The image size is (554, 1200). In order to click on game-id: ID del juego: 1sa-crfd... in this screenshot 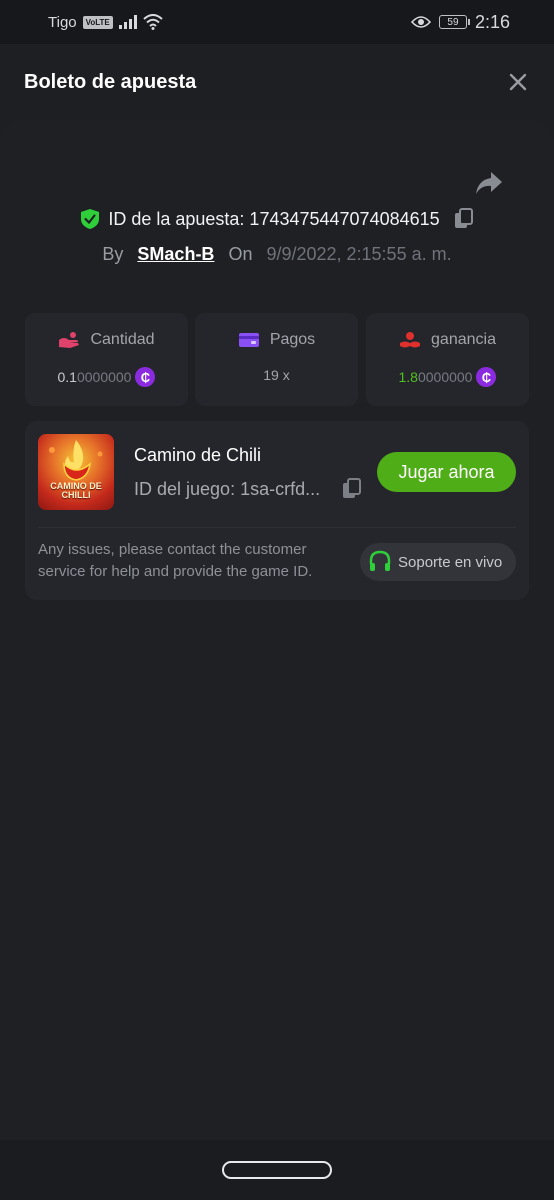, I will do `click(227, 489)`.